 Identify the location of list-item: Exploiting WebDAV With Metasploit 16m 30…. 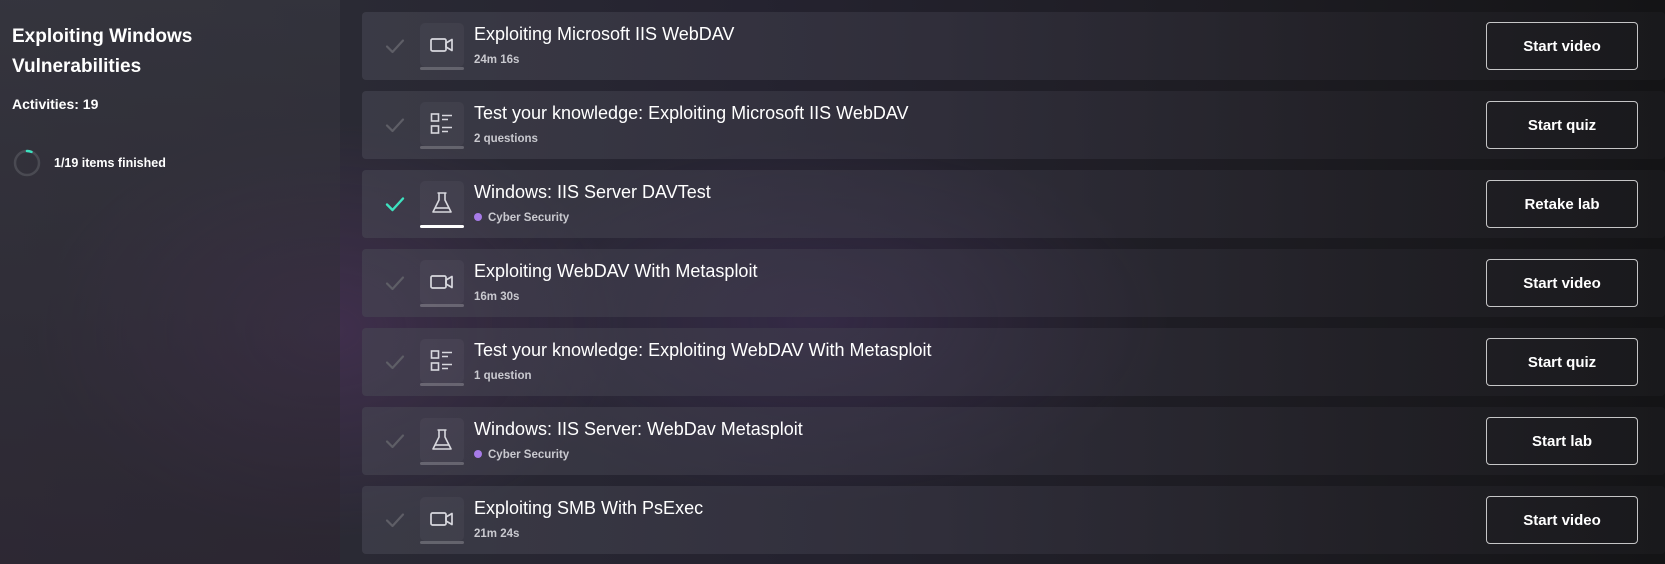
(1013, 283).